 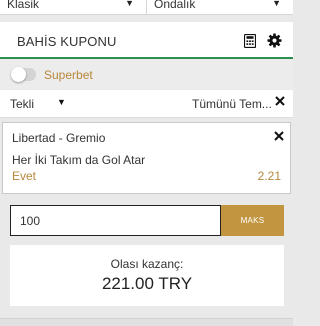 I want to click on calculator-icon, so click(x=250, y=41).